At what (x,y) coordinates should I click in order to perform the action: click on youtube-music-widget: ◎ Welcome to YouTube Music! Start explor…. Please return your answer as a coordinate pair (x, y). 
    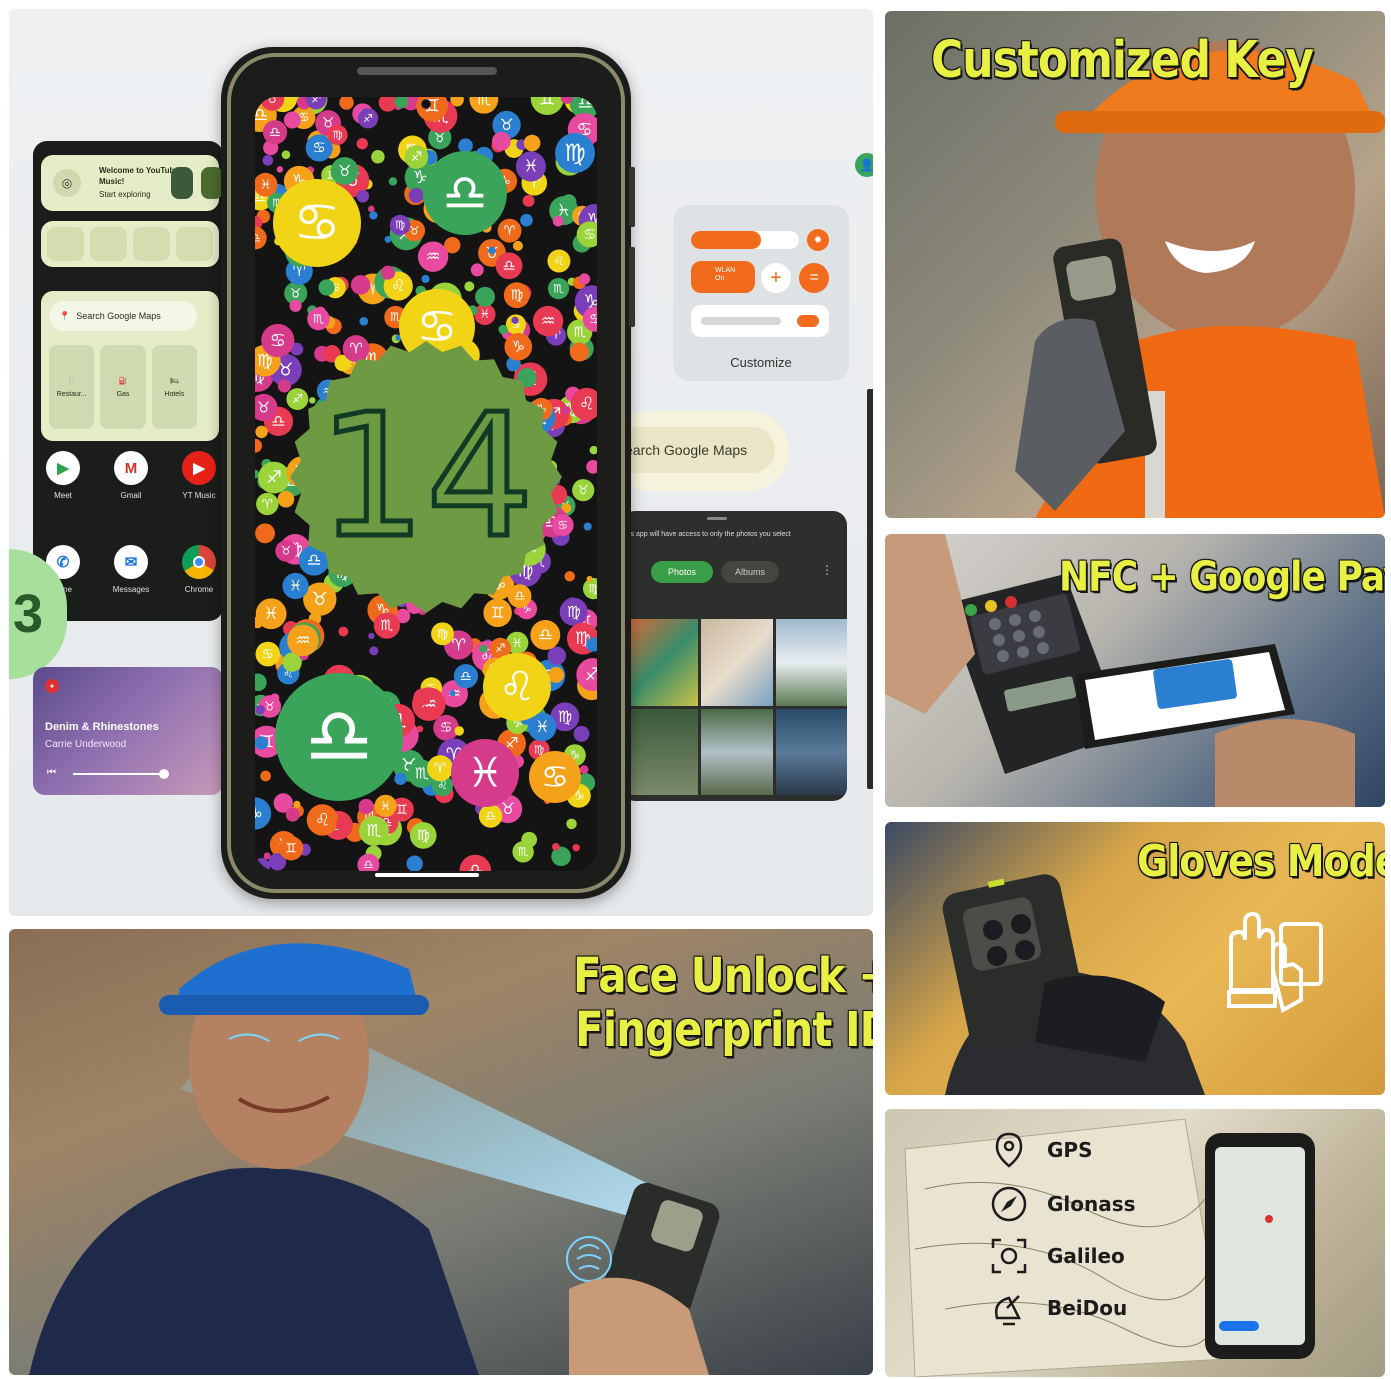
    Looking at the image, I should click on (132, 183).